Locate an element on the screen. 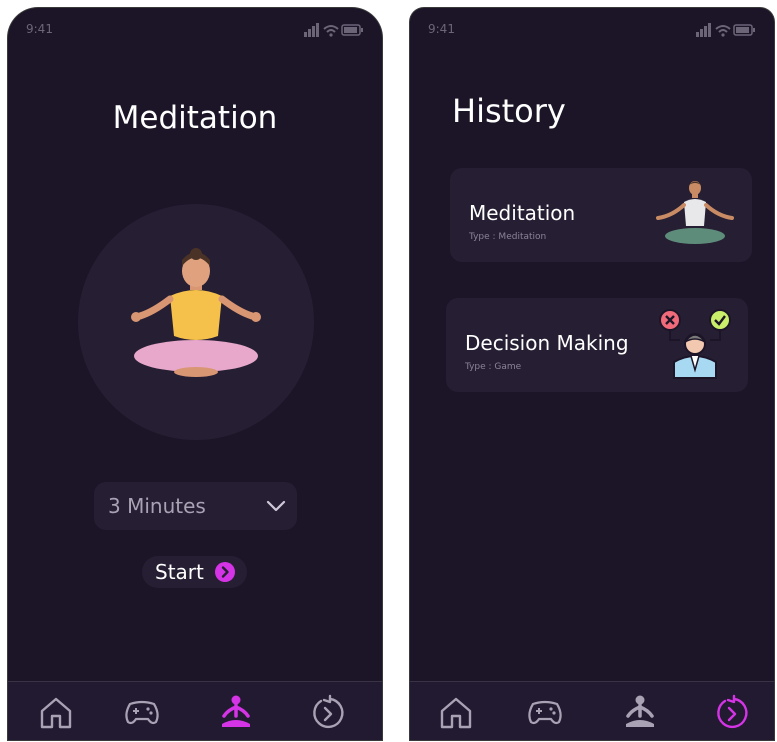 The height and width of the screenshot is (742, 777). history-item-type: Type : Game is located at coordinates (493, 367).